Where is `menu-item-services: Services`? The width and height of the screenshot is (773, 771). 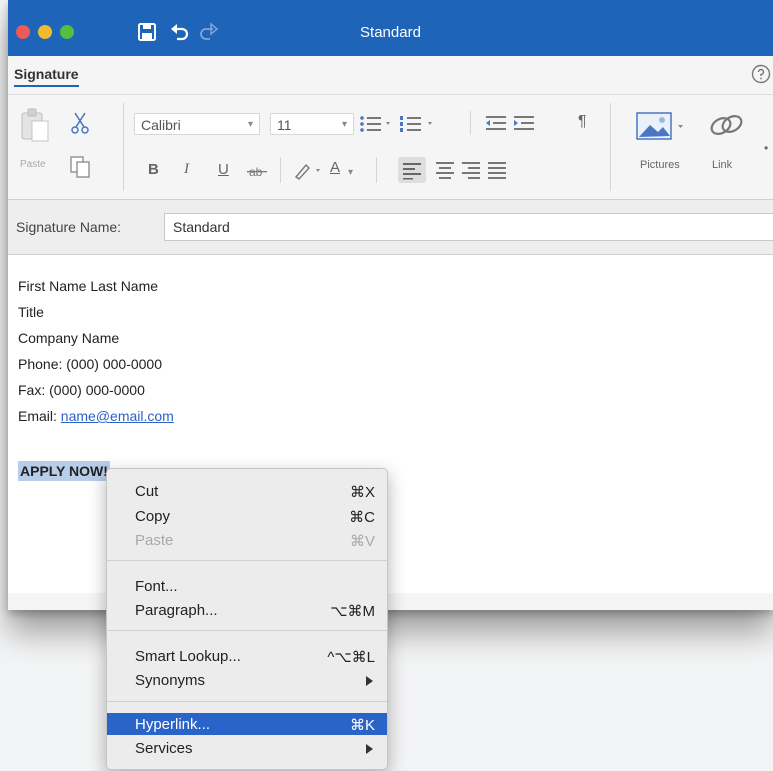
menu-item-services: Services is located at coordinates (247, 748).